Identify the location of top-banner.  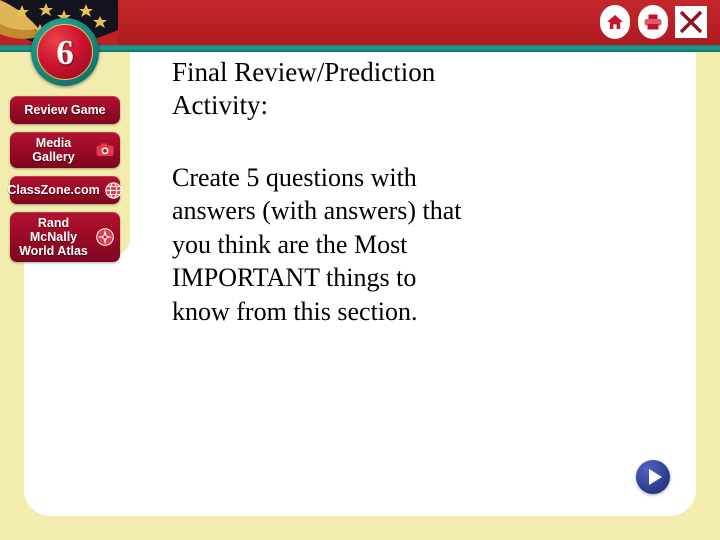
(360, 22).